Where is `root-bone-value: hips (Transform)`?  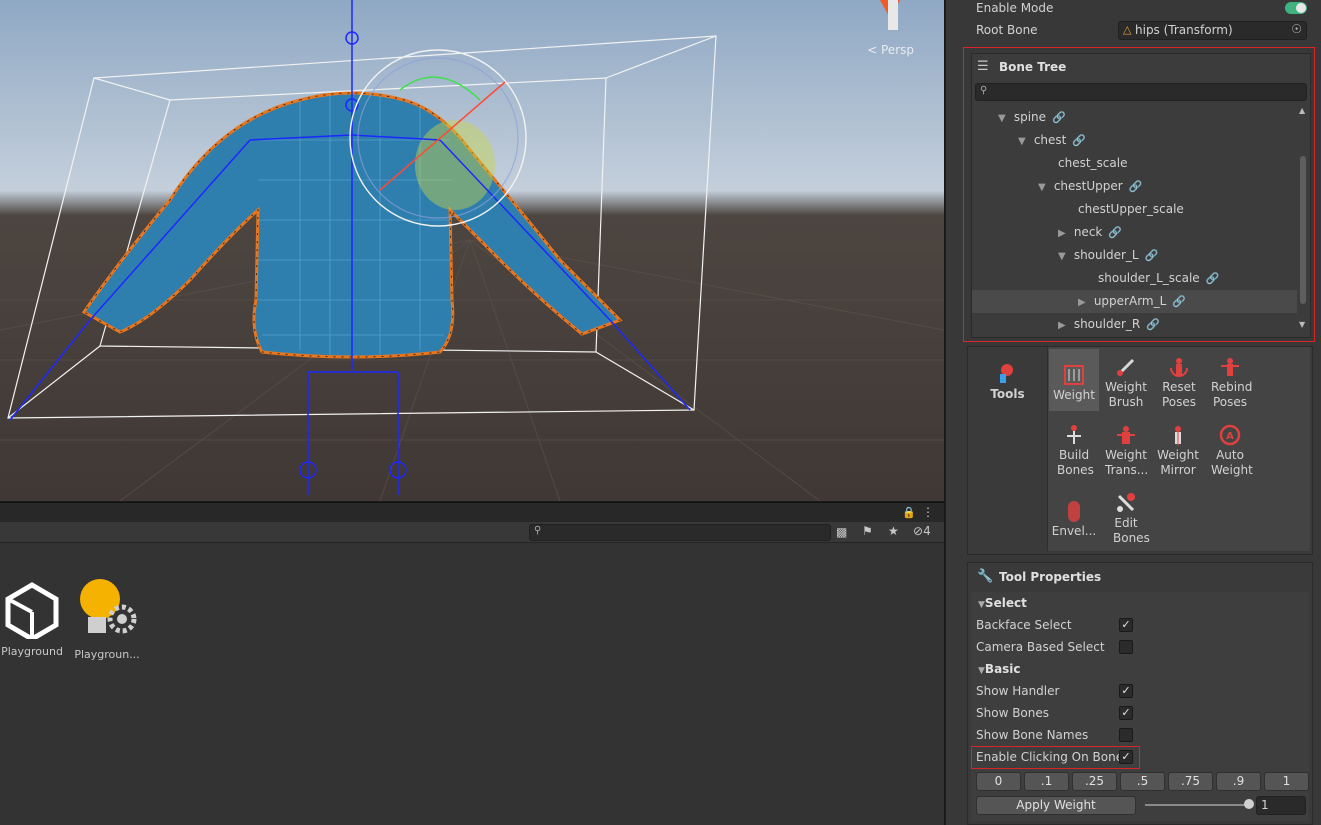 root-bone-value: hips (Transform) is located at coordinates (1184, 30).